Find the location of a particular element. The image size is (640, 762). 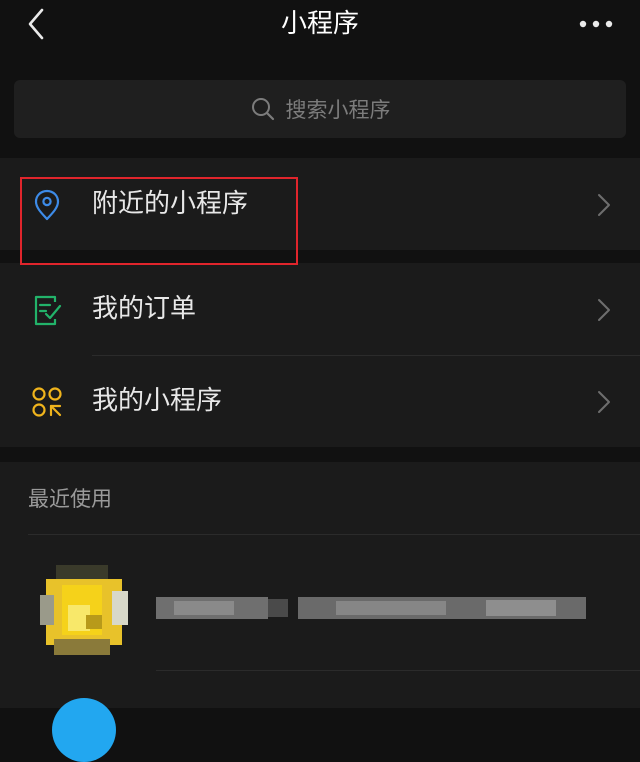

avatar is located at coordinates (84, 610).